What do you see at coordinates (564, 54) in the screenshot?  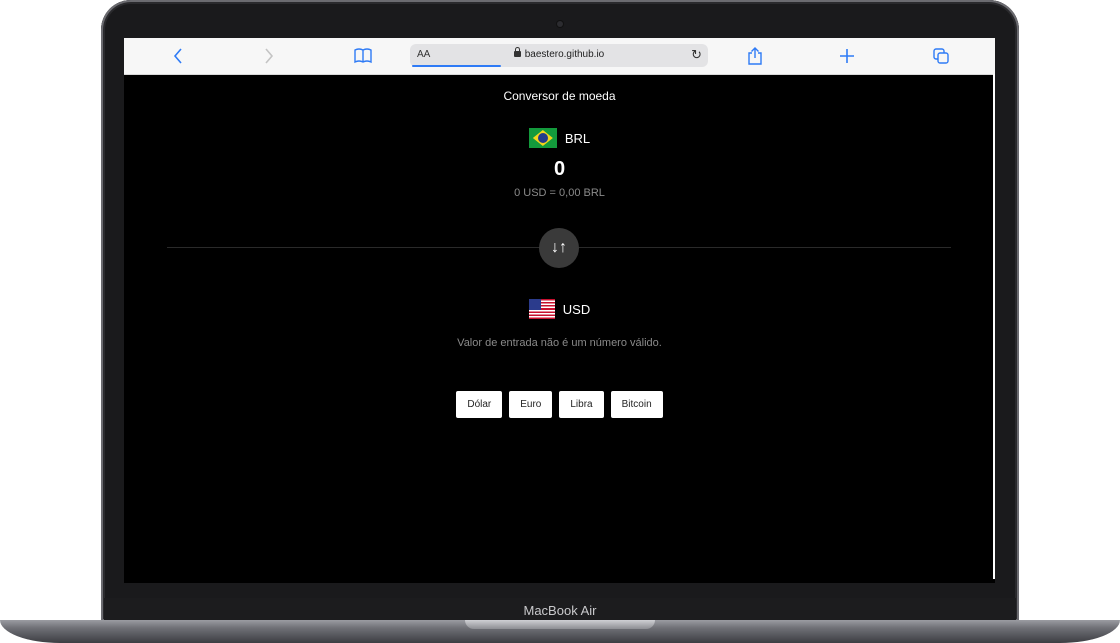 I see `url-text: baestero.github.io` at bounding box center [564, 54].